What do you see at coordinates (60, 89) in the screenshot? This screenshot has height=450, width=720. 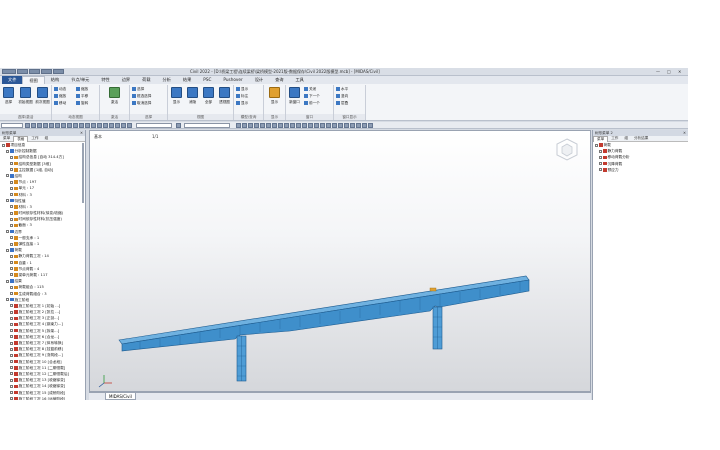 I see `dynamic-button: 动态` at bounding box center [60, 89].